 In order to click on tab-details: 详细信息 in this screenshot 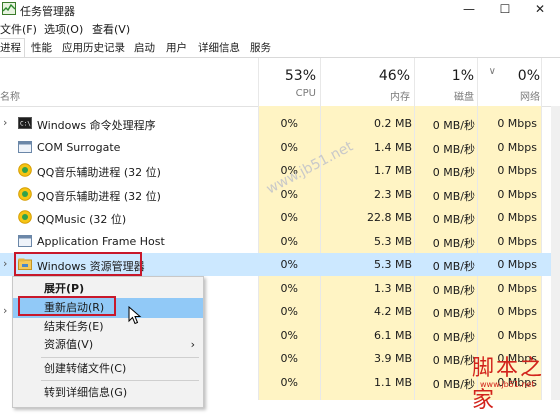, I will do `click(219, 47)`.